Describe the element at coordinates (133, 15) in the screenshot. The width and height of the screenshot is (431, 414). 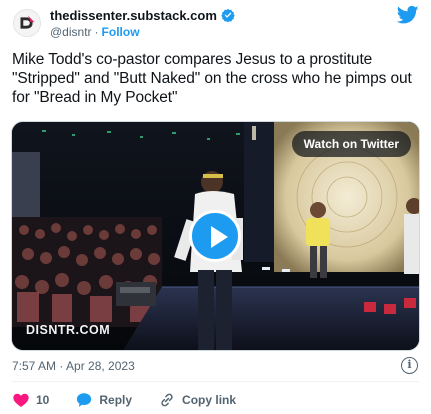
I see `display-name: thedissenter.substack.com` at that location.